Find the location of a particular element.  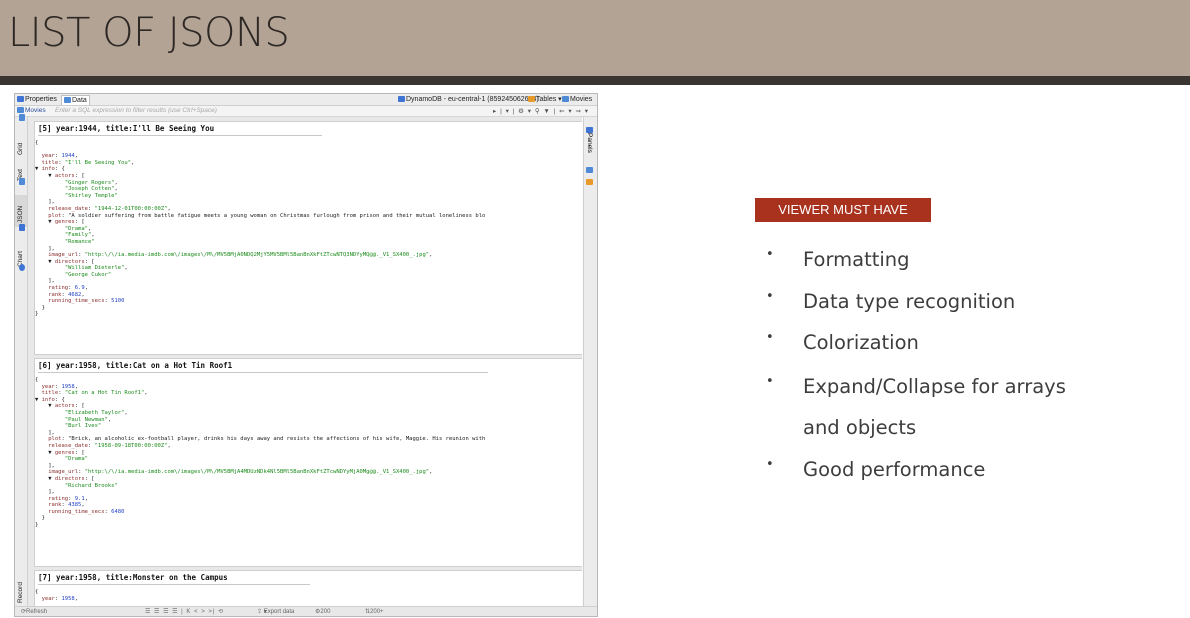

json-line: "Burl Ives" is located at coordinates (83, 426).